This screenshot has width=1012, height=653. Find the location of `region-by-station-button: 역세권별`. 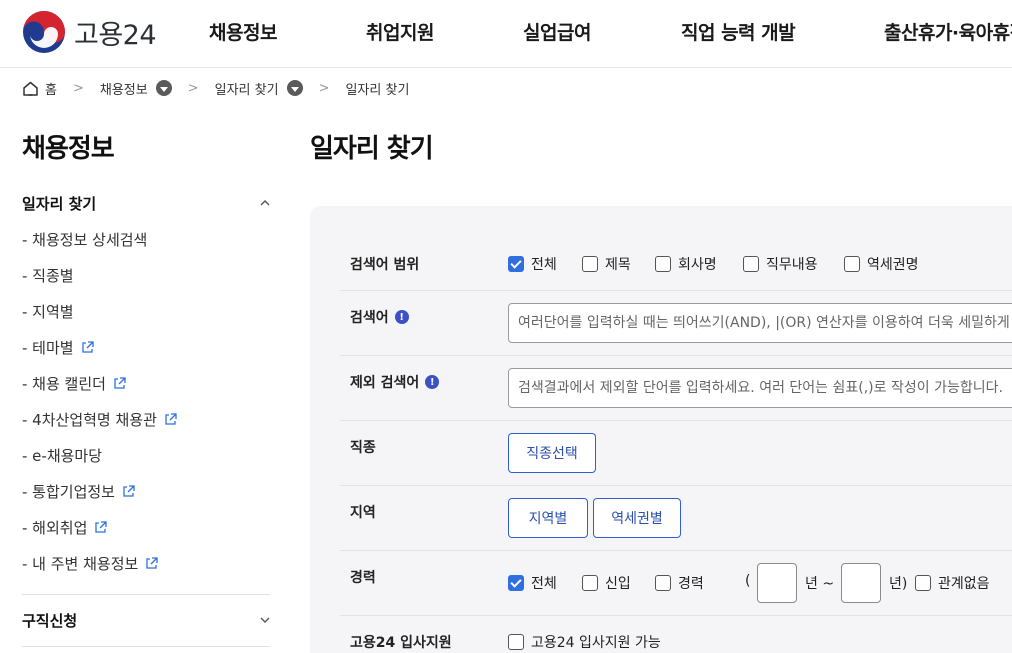

region-by-station-button: 역세권별 is located at coordinates (637, 518).